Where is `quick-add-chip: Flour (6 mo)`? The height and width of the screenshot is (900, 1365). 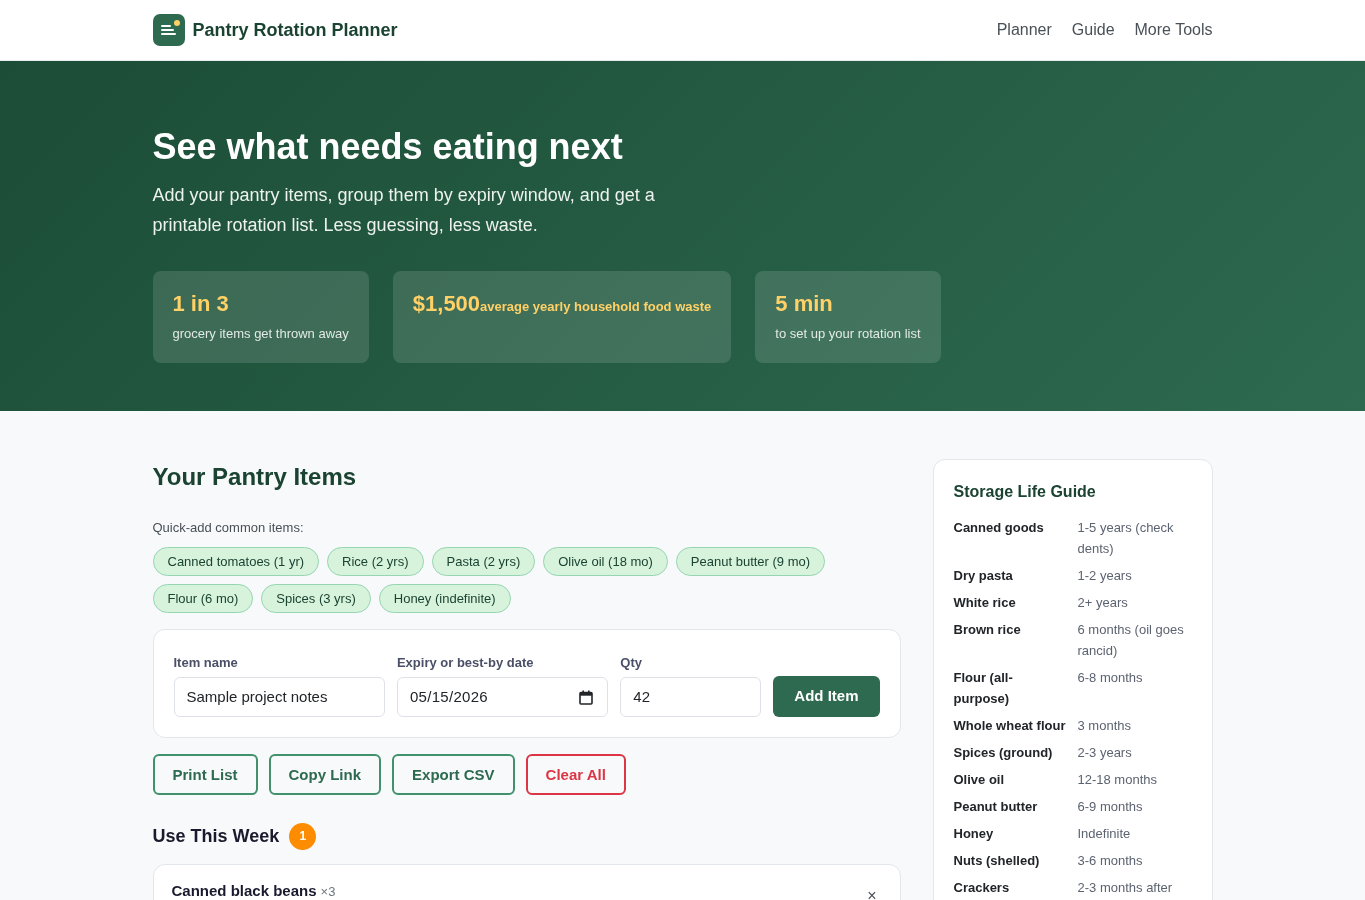 quick-add-chip: Flour (6 mo) is located at coordinates (203, 599).